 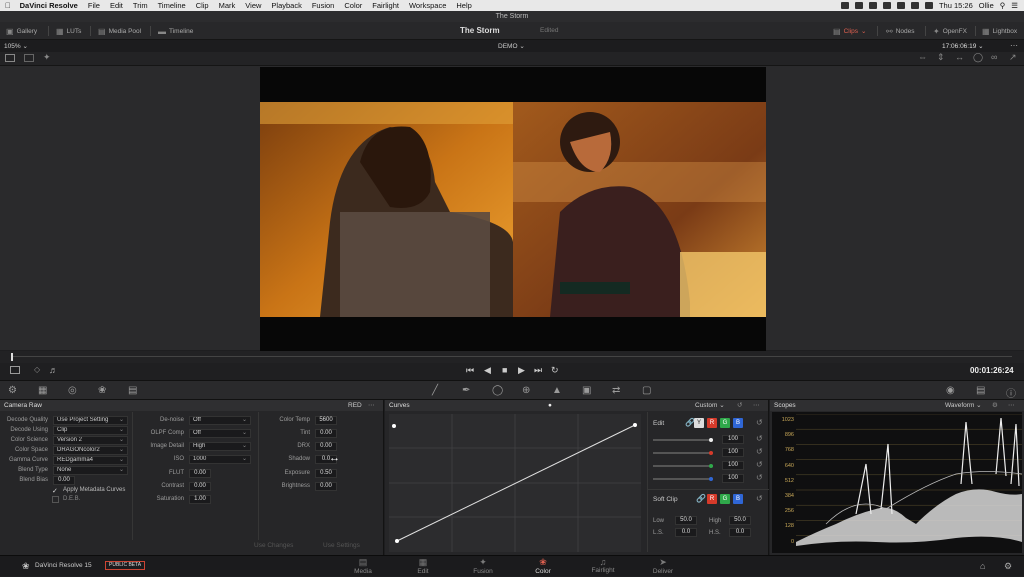 I want to click on low-field: 50.0, so click(x=686, y=520).